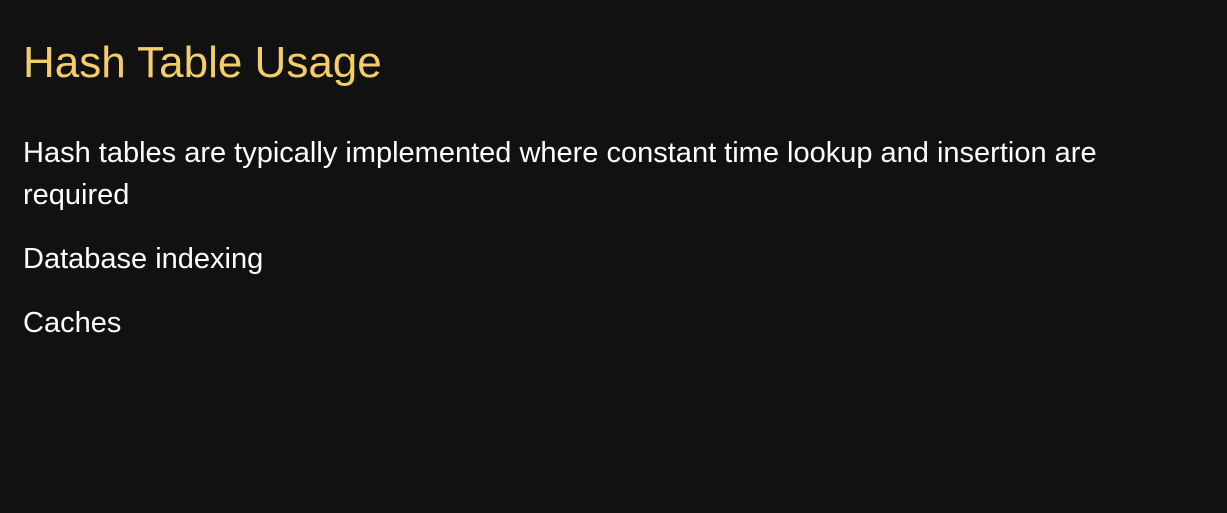 The height and width of the screenshot is (513, 1227). What do you see at coordinates (72, 323) in the screenshot?
I see `body-paragraph: Caches` at bounding box center [72, 323].